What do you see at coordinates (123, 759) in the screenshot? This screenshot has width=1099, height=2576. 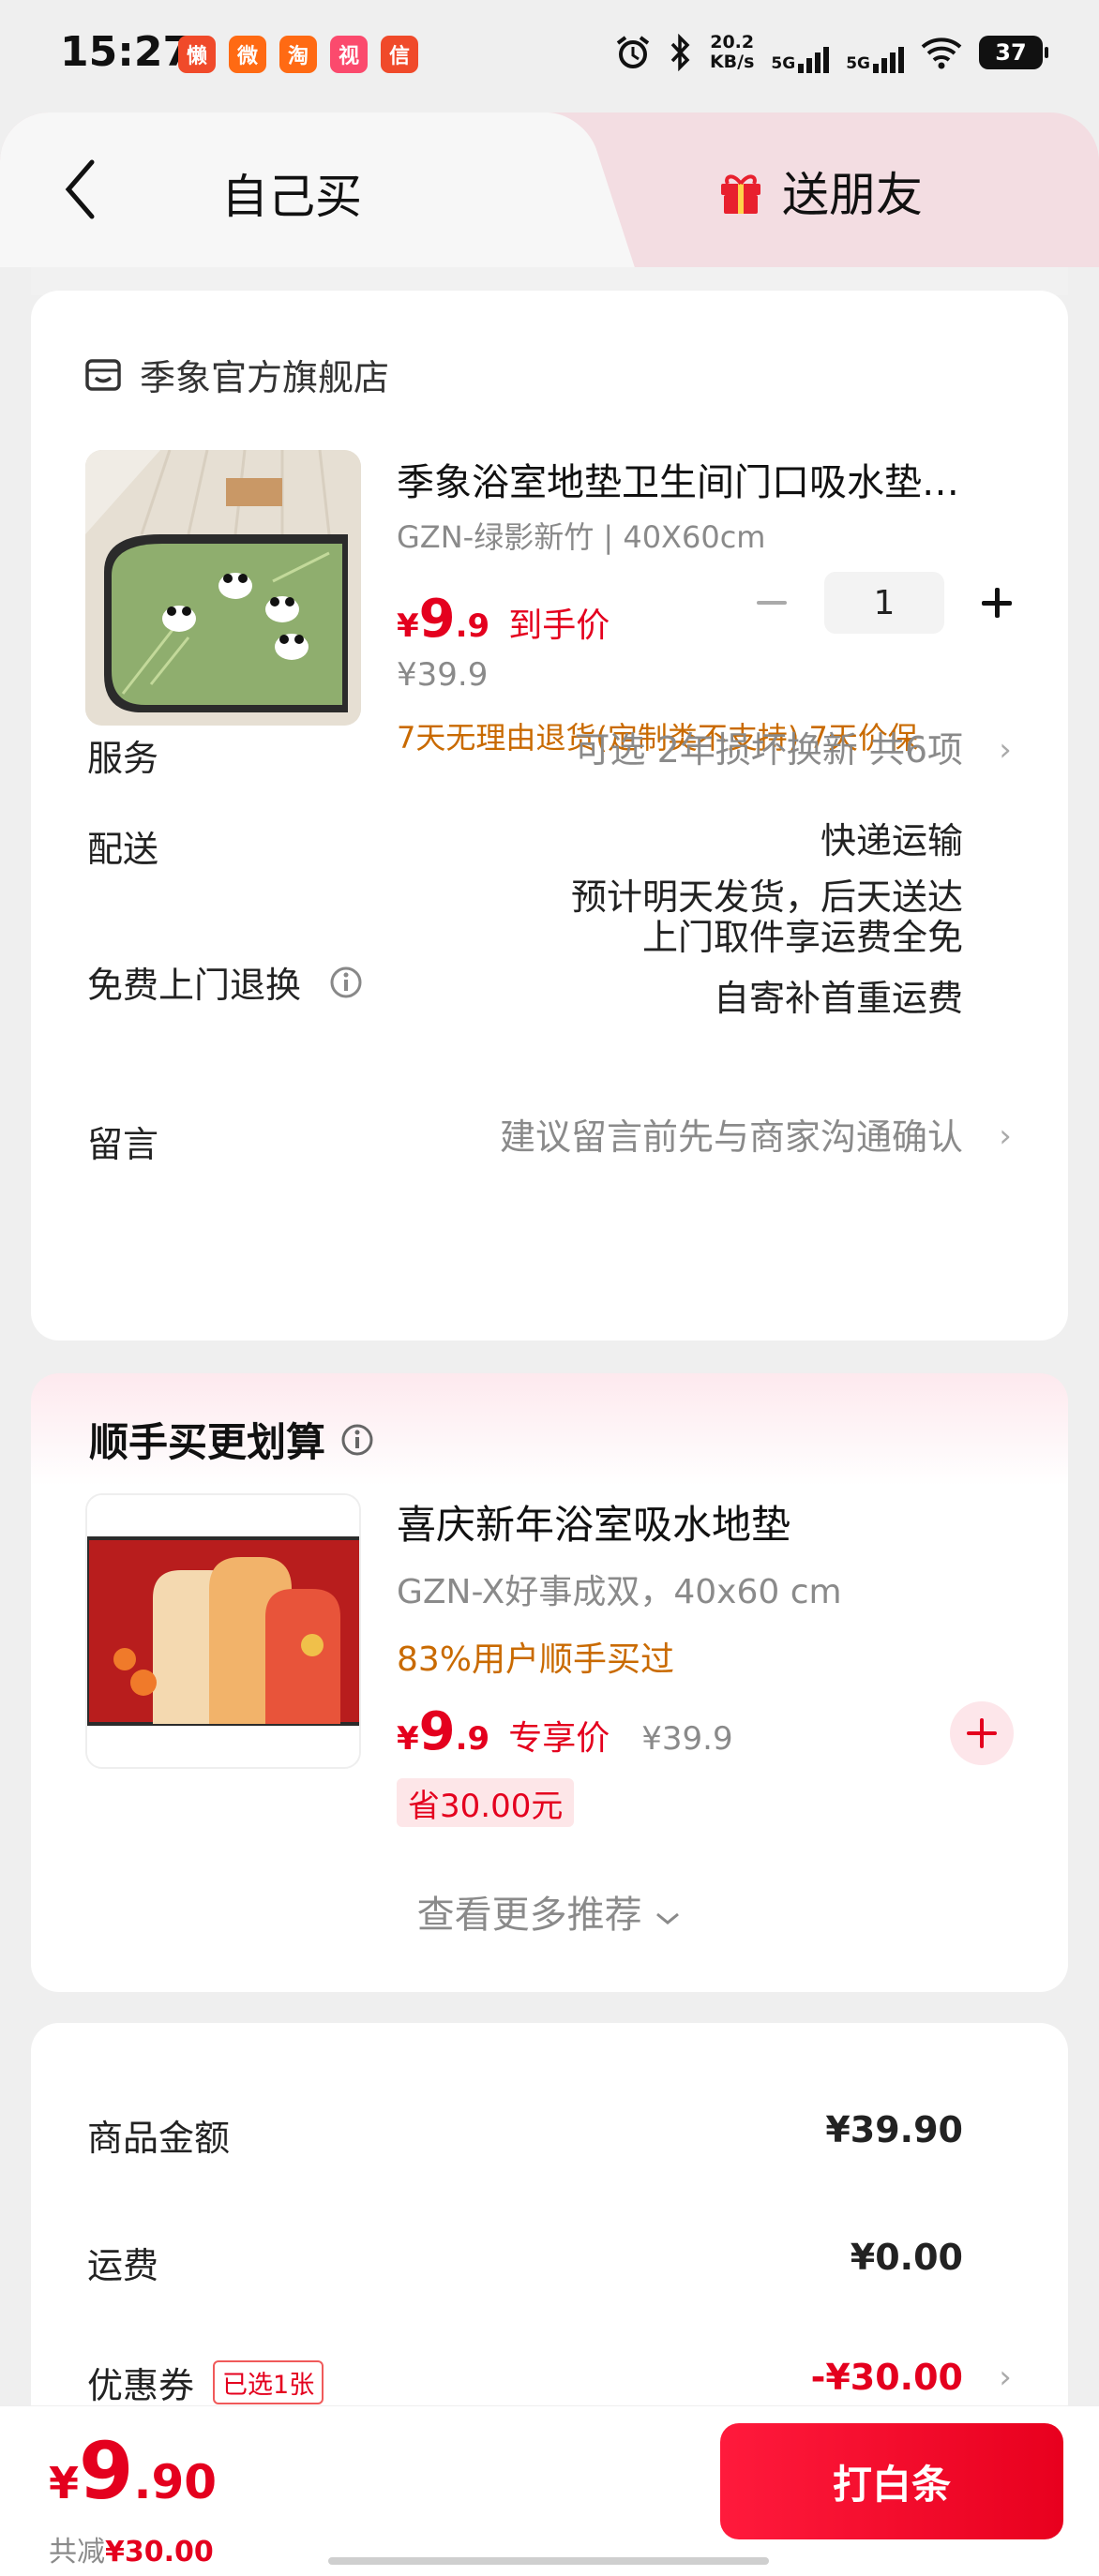 I see `service-label: 服务` at bounding box center [123, 759].